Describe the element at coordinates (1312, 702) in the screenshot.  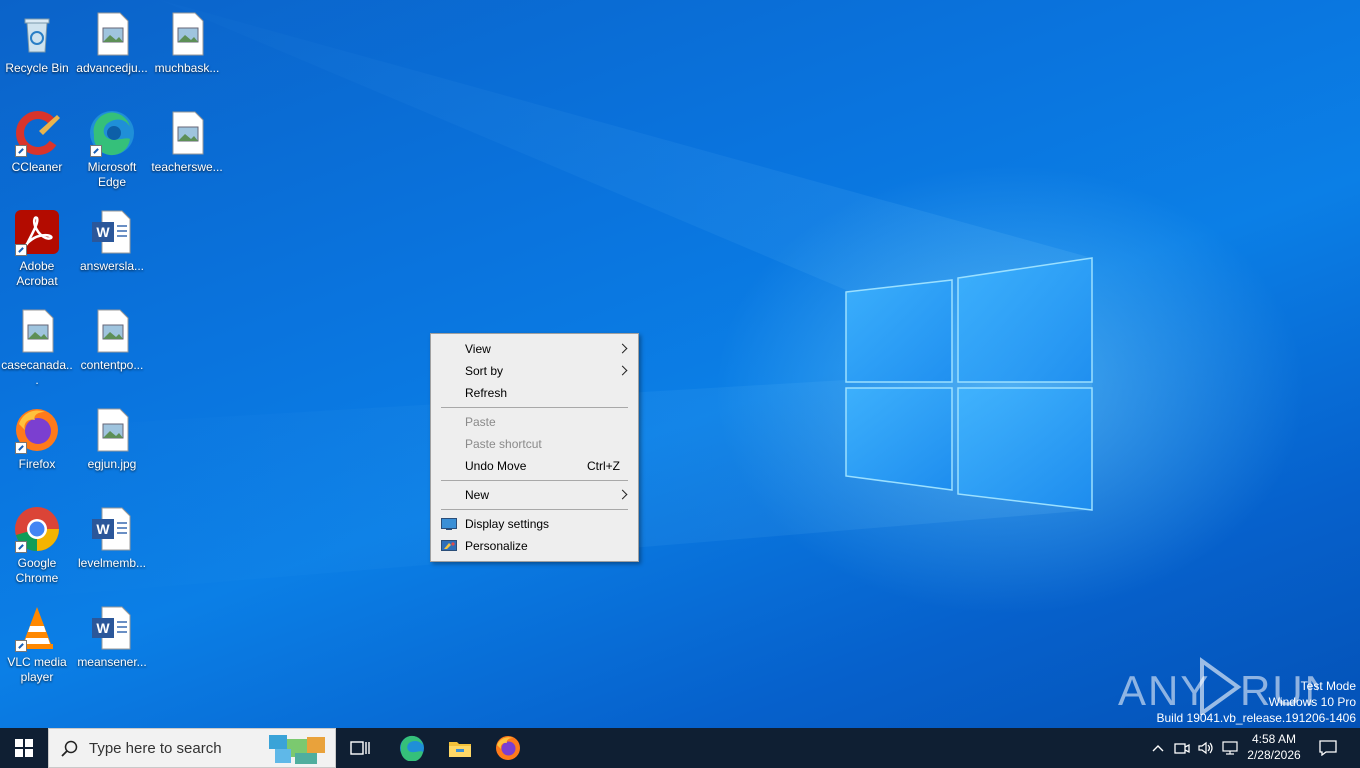
I see `windows-edition-label: Windows 10 Pro` at that location.